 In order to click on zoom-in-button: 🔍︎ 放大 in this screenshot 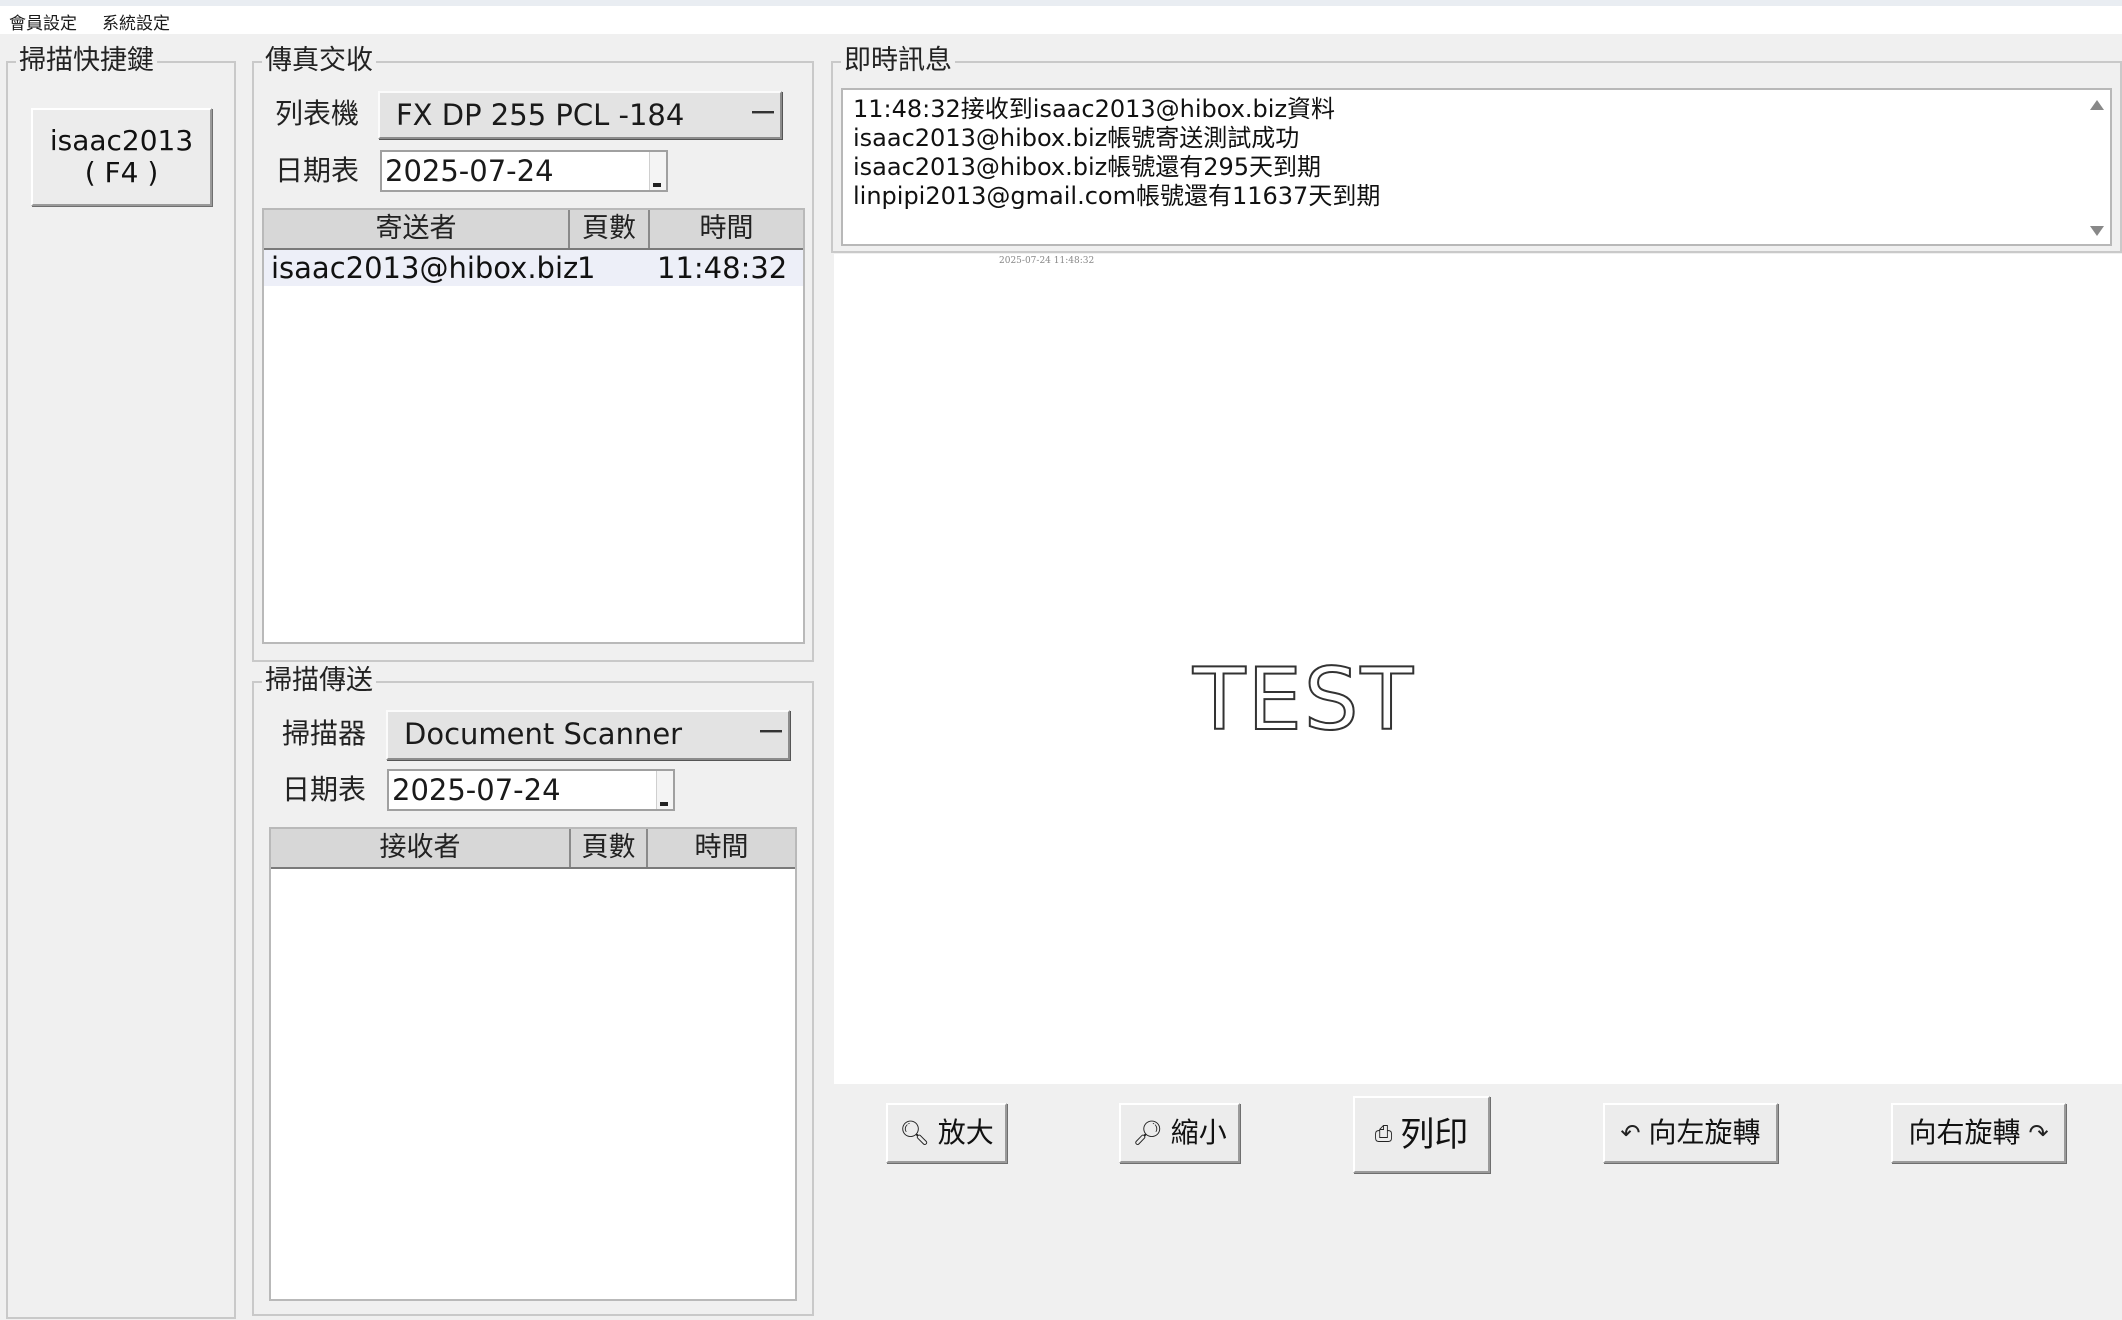, I will do `click(946, 1133)`.